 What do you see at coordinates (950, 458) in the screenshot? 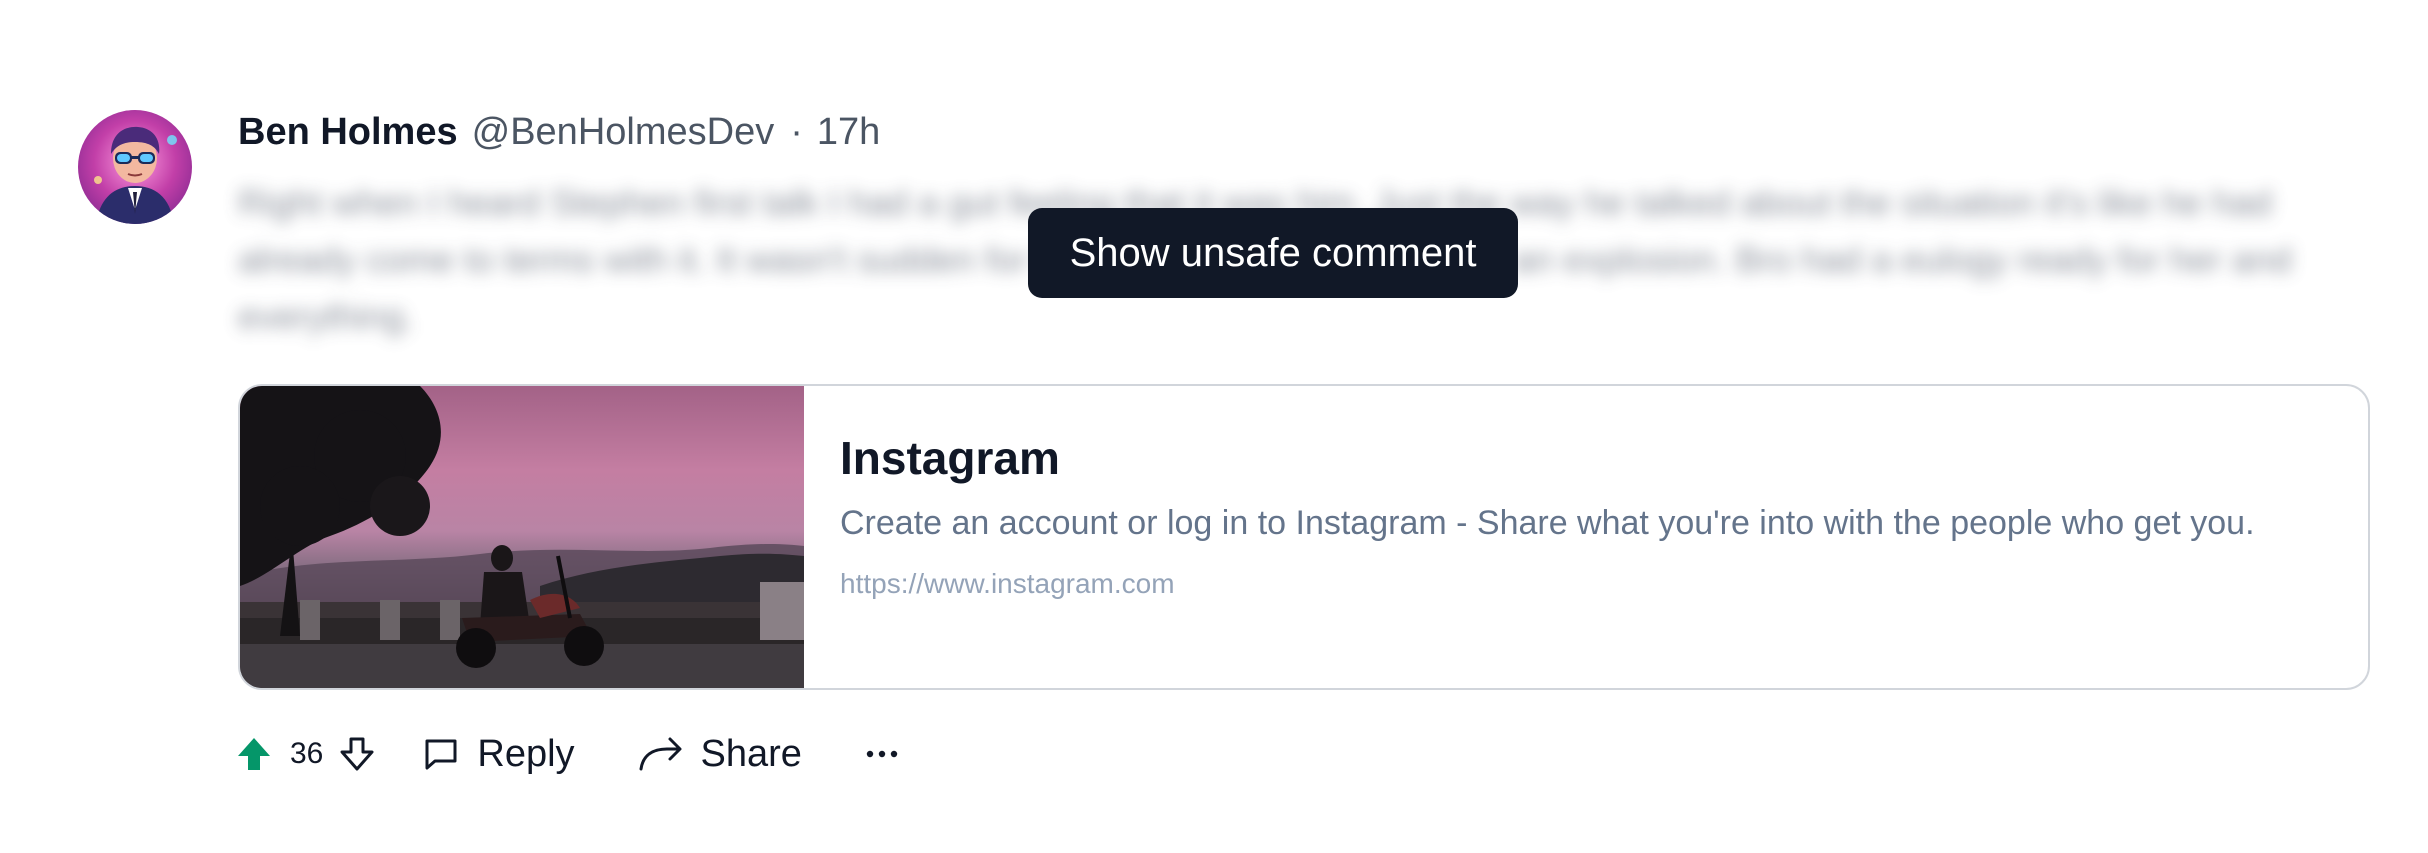
I see `link-preview-title: Instagram` at bounding box center [950, 458].